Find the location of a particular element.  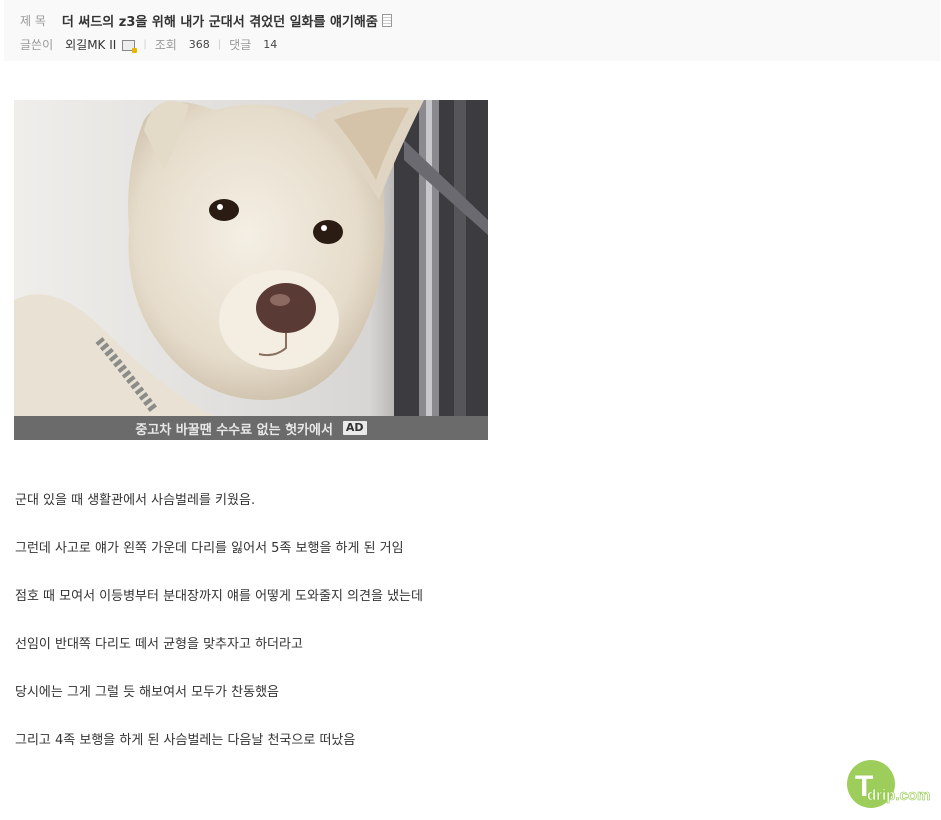

content-line: 군대 있을 때 생활관에서 사슴벌레를 키웠음. is located at coordinates (135, 500).